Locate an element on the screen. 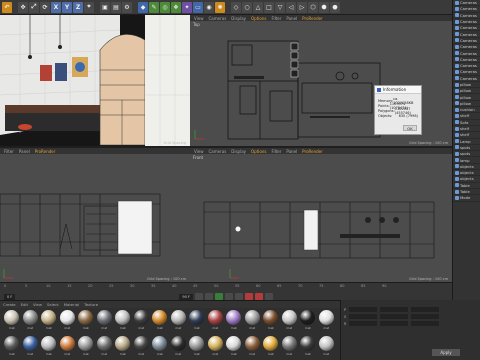  tool-icon-6: ◁ is located at coordinates (291, 7).